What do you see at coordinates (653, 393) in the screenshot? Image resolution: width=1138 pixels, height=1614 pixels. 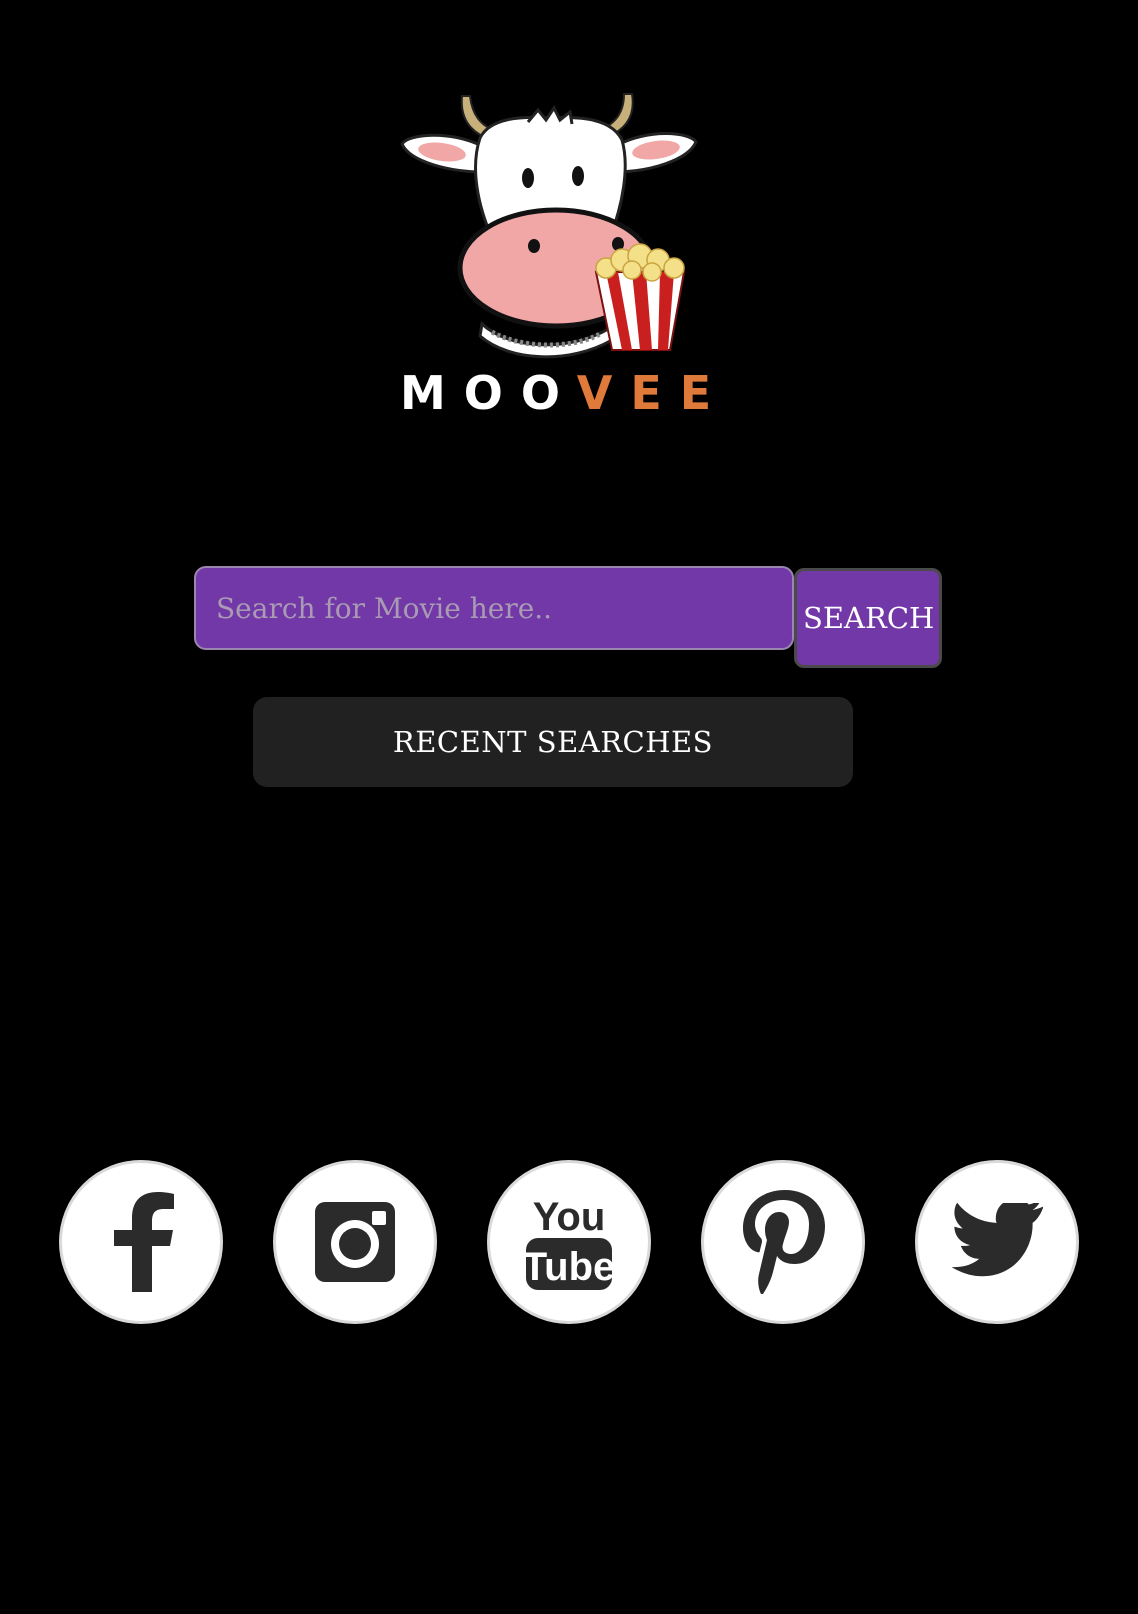 I see `brand-name-accent: VEE` at bounding box center [653, 393].